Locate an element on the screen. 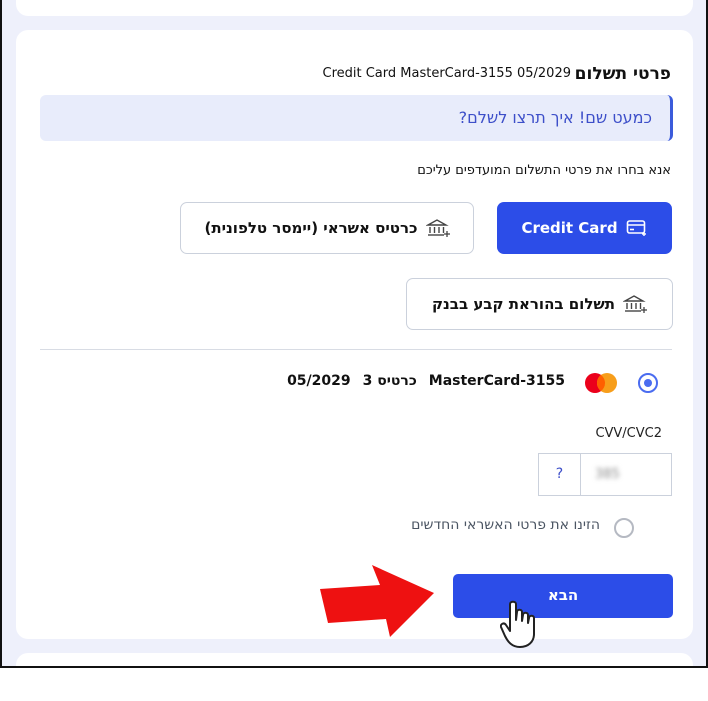 This screenshot has height=701, width=708. phone-credit-card-method-button: כרטיס אשראי (יימסר טלפונית) is located at coordinates (327, 228).